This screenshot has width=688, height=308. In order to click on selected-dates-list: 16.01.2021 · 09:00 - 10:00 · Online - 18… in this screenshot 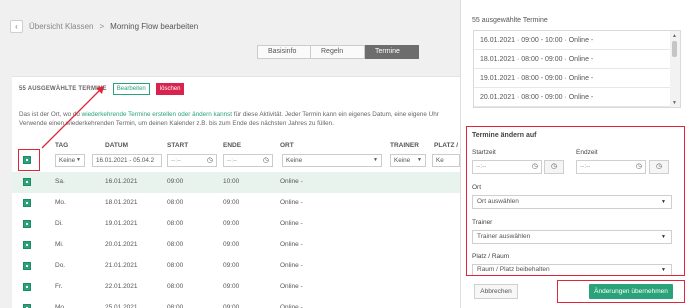, I will do `click(577, 69)`.